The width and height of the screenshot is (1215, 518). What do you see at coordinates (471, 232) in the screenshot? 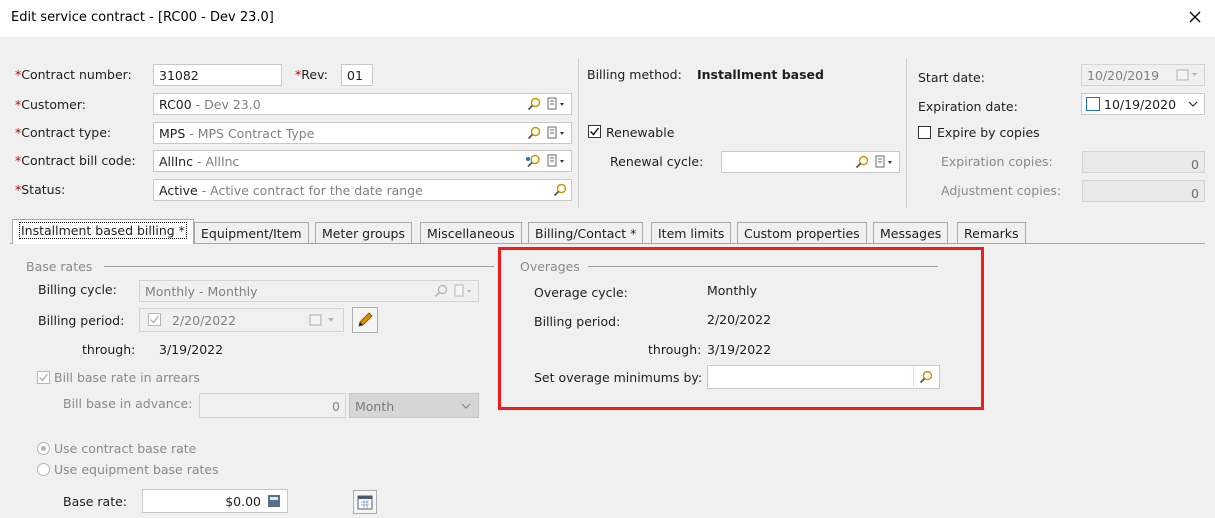
I see `tab-miscellaneous: Miscellaneous` at bounding box center [471, 232].